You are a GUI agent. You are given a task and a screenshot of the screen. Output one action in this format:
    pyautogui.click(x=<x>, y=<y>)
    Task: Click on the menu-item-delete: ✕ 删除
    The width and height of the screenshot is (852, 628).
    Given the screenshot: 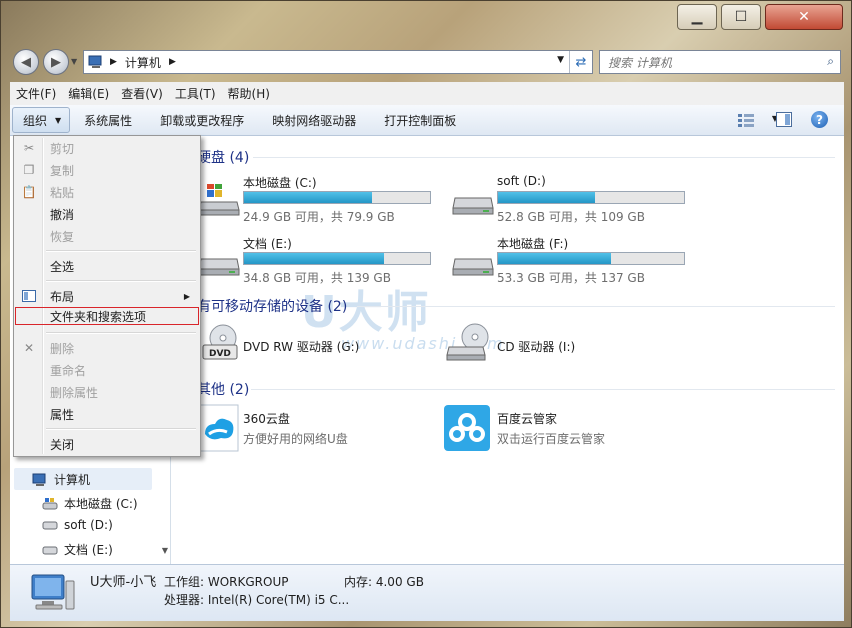 What is the action you would take?
    pyautogui.click(x=107, y=348)
    